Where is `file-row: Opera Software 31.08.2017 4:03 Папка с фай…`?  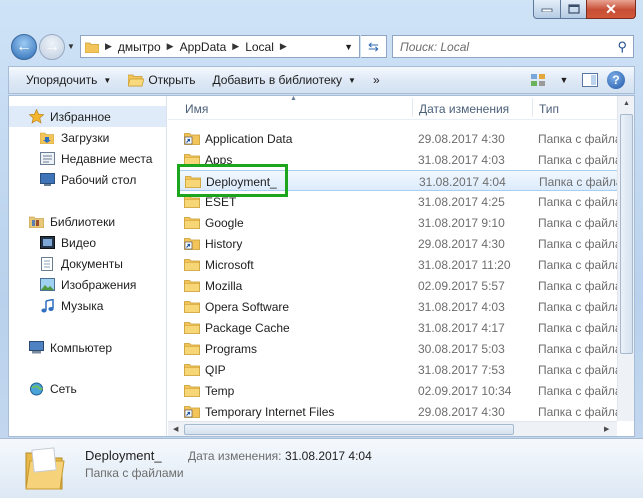
file-row: Opera Software 31.08.2017 4:03 Папка с фай… is located at coordinates (406, 306).